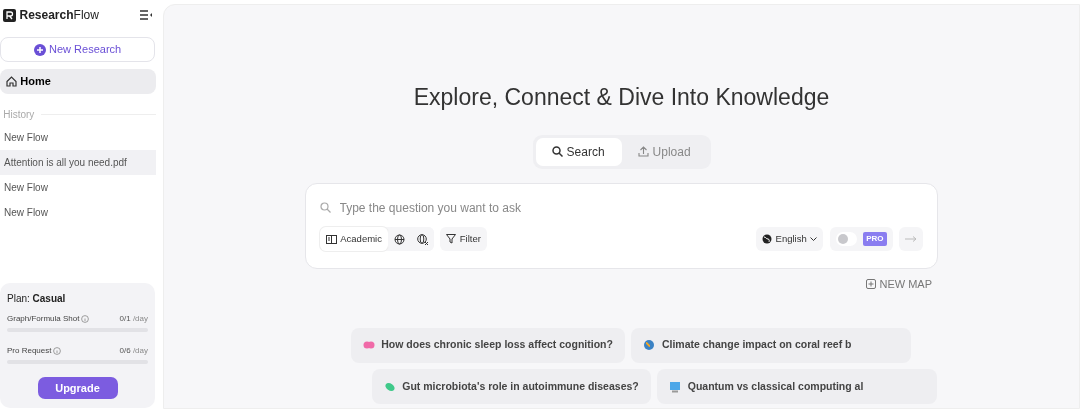 The width and height of the screenshot is (1080, 413). Describe the element at coordinates (813, 239) in the screenshot. I see `caret-icon` at that location.